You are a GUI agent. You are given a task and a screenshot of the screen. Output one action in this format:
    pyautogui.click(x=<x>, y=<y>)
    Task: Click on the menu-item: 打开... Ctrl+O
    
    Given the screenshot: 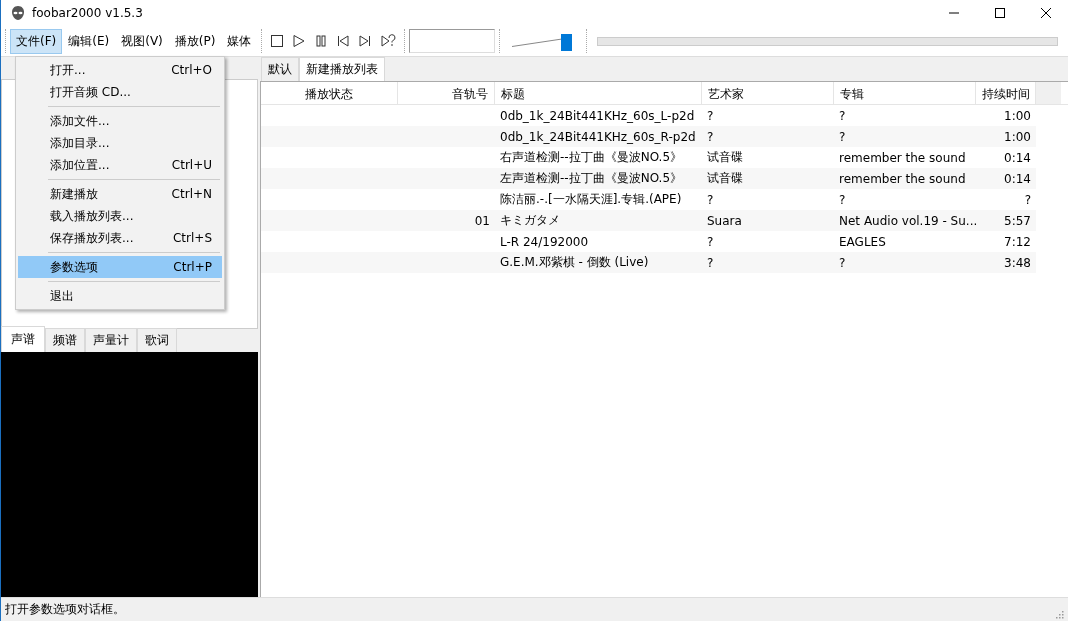 What is the action you would take?
    pyautogui.click(x=120, y=70)
    